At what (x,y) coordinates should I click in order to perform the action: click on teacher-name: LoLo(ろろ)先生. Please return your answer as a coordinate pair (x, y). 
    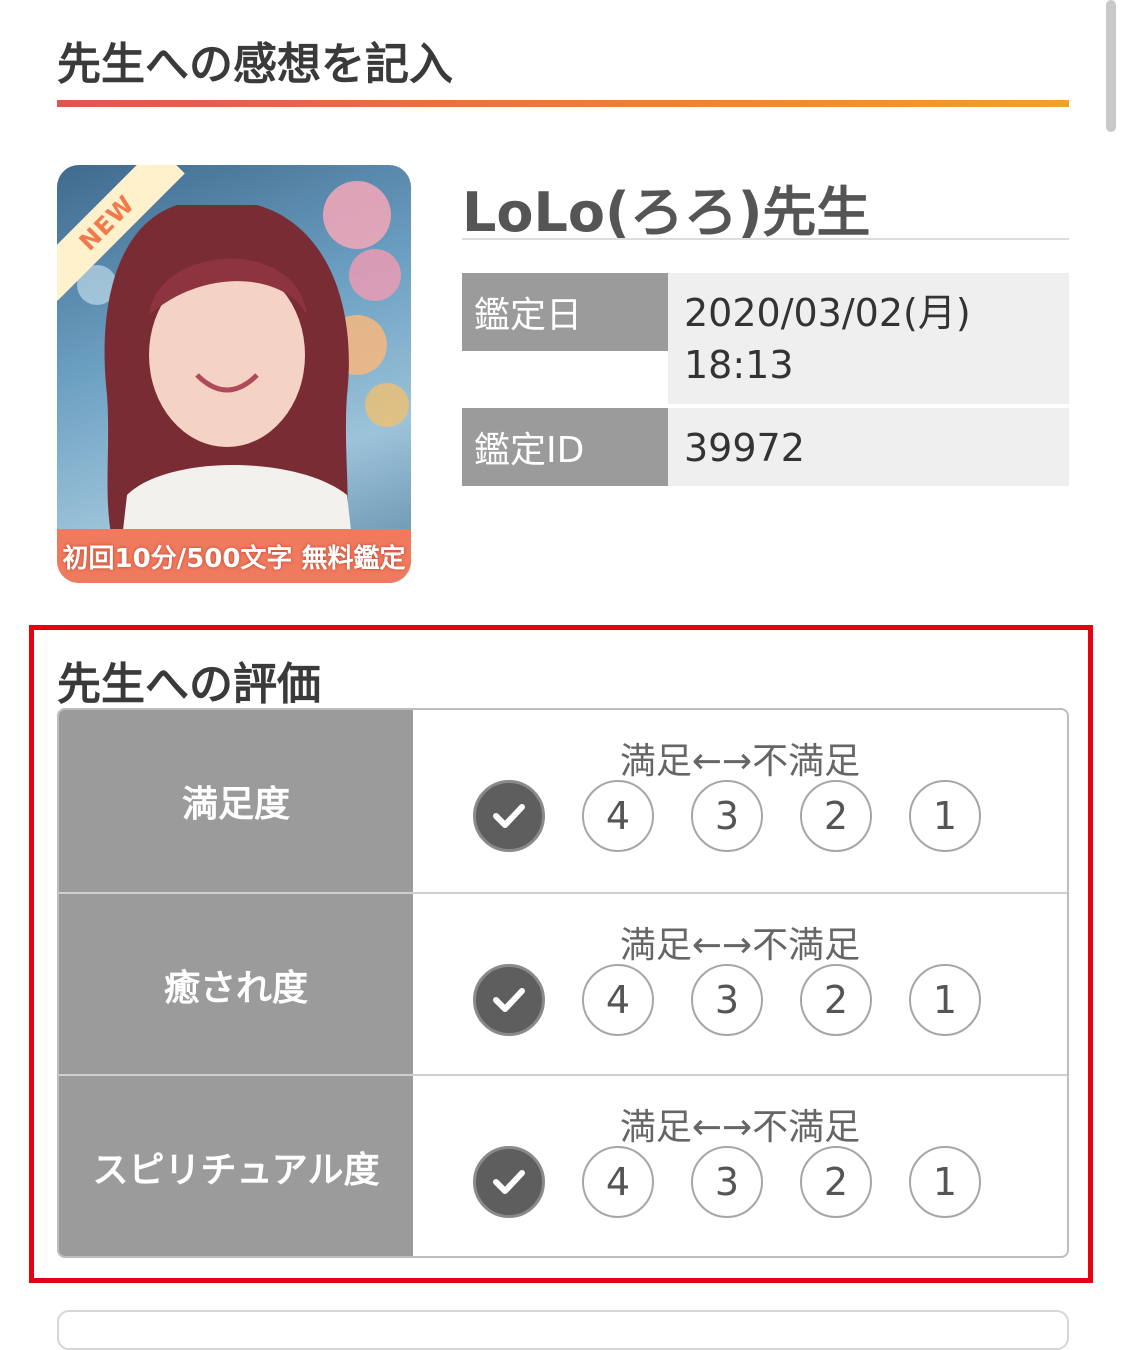
    Looking at the image, I should click on (666, 212).